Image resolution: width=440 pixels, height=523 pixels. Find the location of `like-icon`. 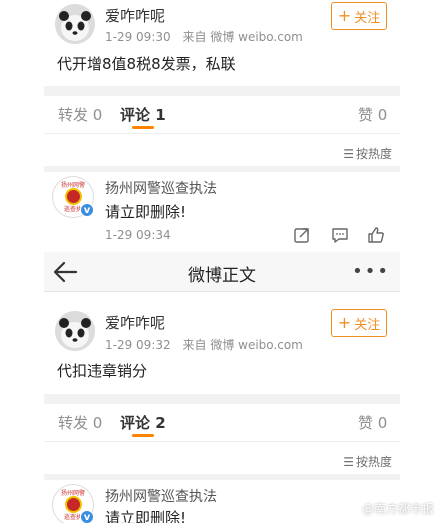

like-icon is located at coordinates (376, 235).